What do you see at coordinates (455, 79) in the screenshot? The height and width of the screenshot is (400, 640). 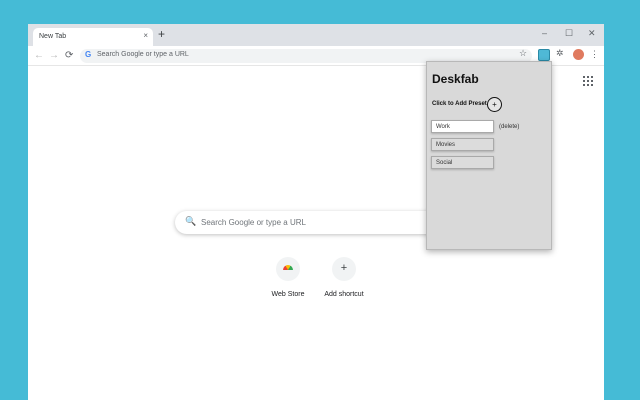 I see `popup-title: Deskfab` at bounding box center [455, 79].